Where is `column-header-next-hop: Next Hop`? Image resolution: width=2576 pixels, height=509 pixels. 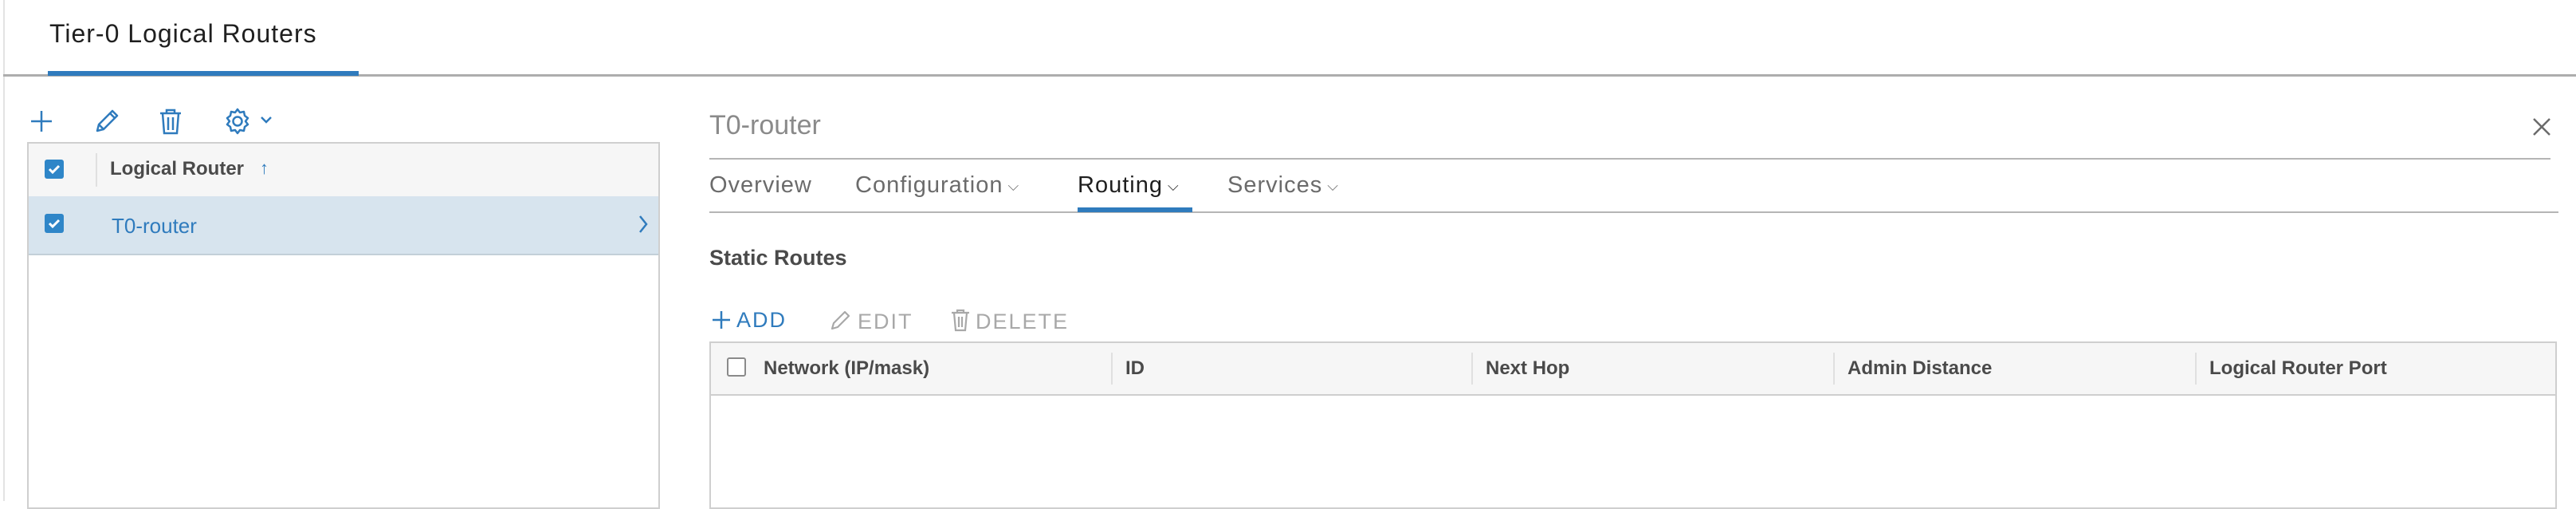
column-header-next-hop: Next Hop is located at coordinates (1527, 368).